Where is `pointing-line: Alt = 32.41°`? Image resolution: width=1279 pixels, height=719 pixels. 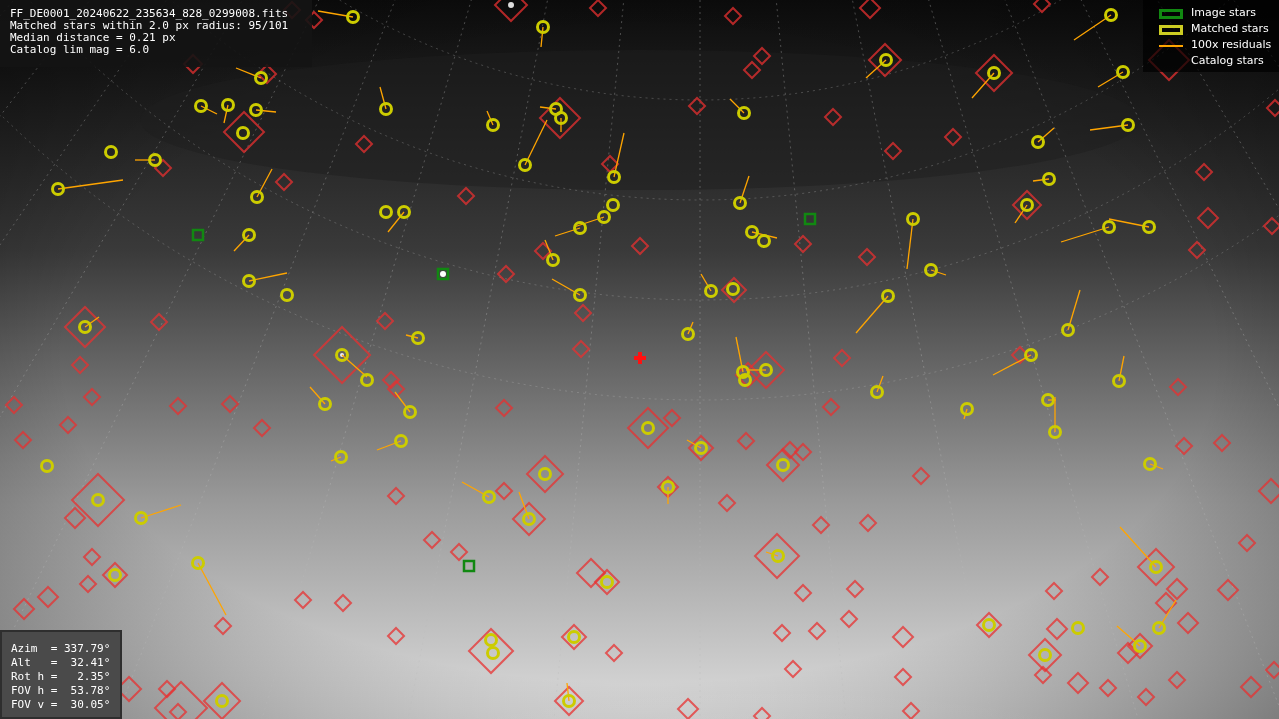 pointing-line: Alt = 32.41° is located at coordinates (61, 663).